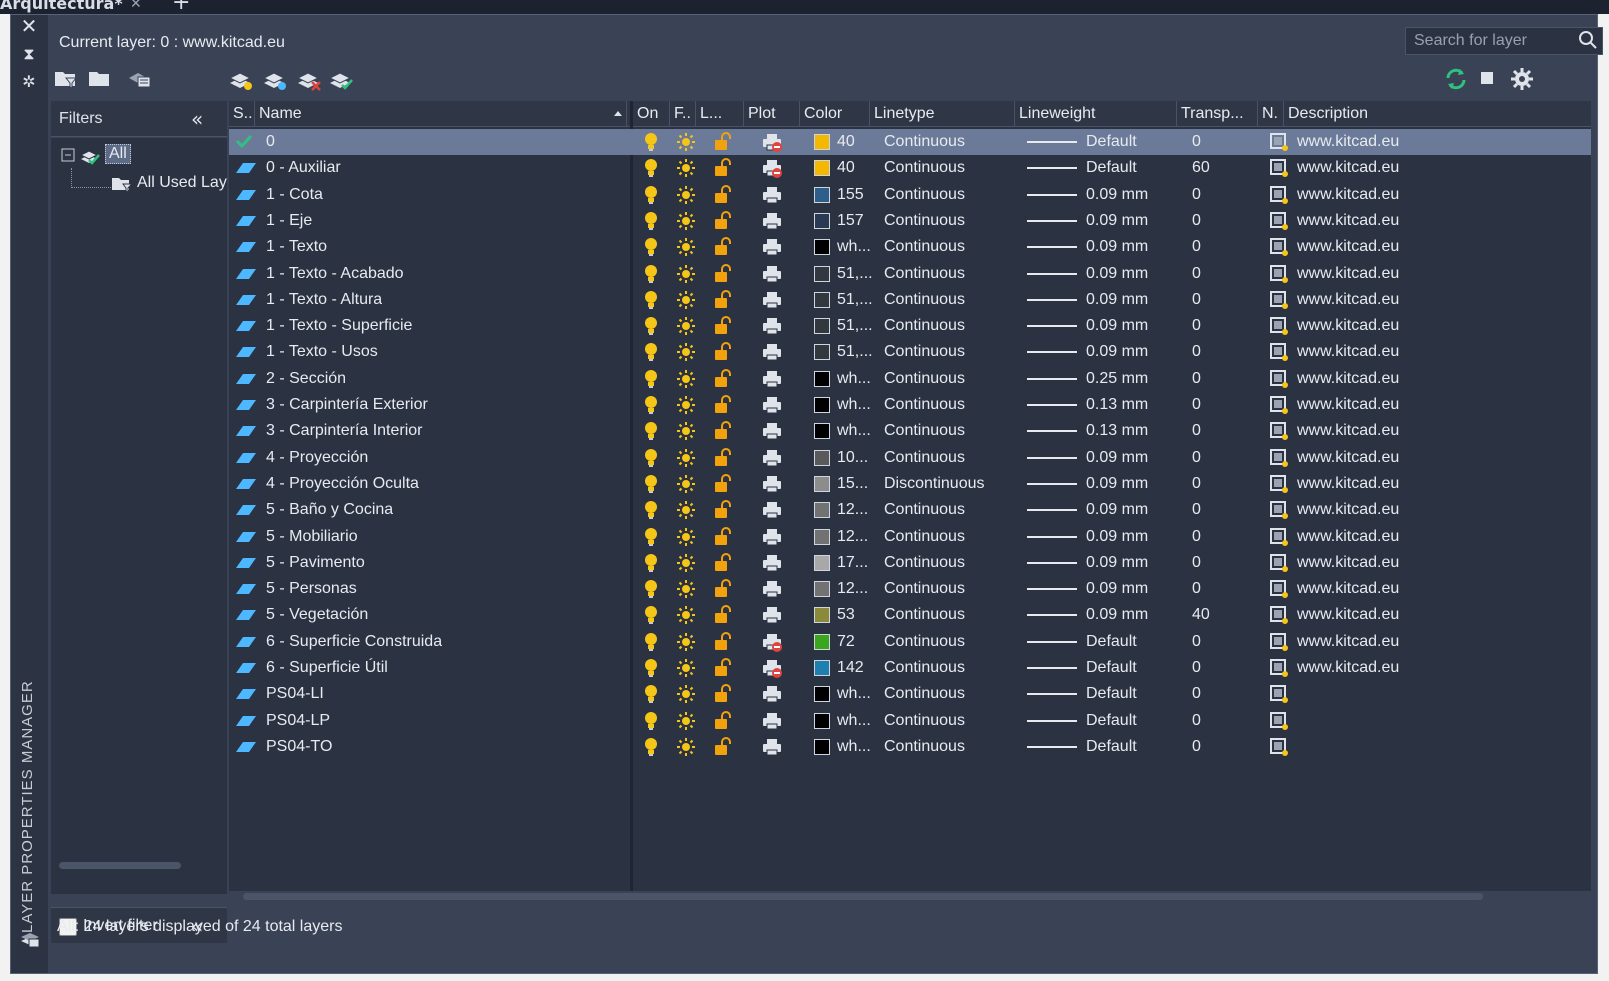  I want to click on layer-name: 1 - Texto - Superficie, so click(339, 326).